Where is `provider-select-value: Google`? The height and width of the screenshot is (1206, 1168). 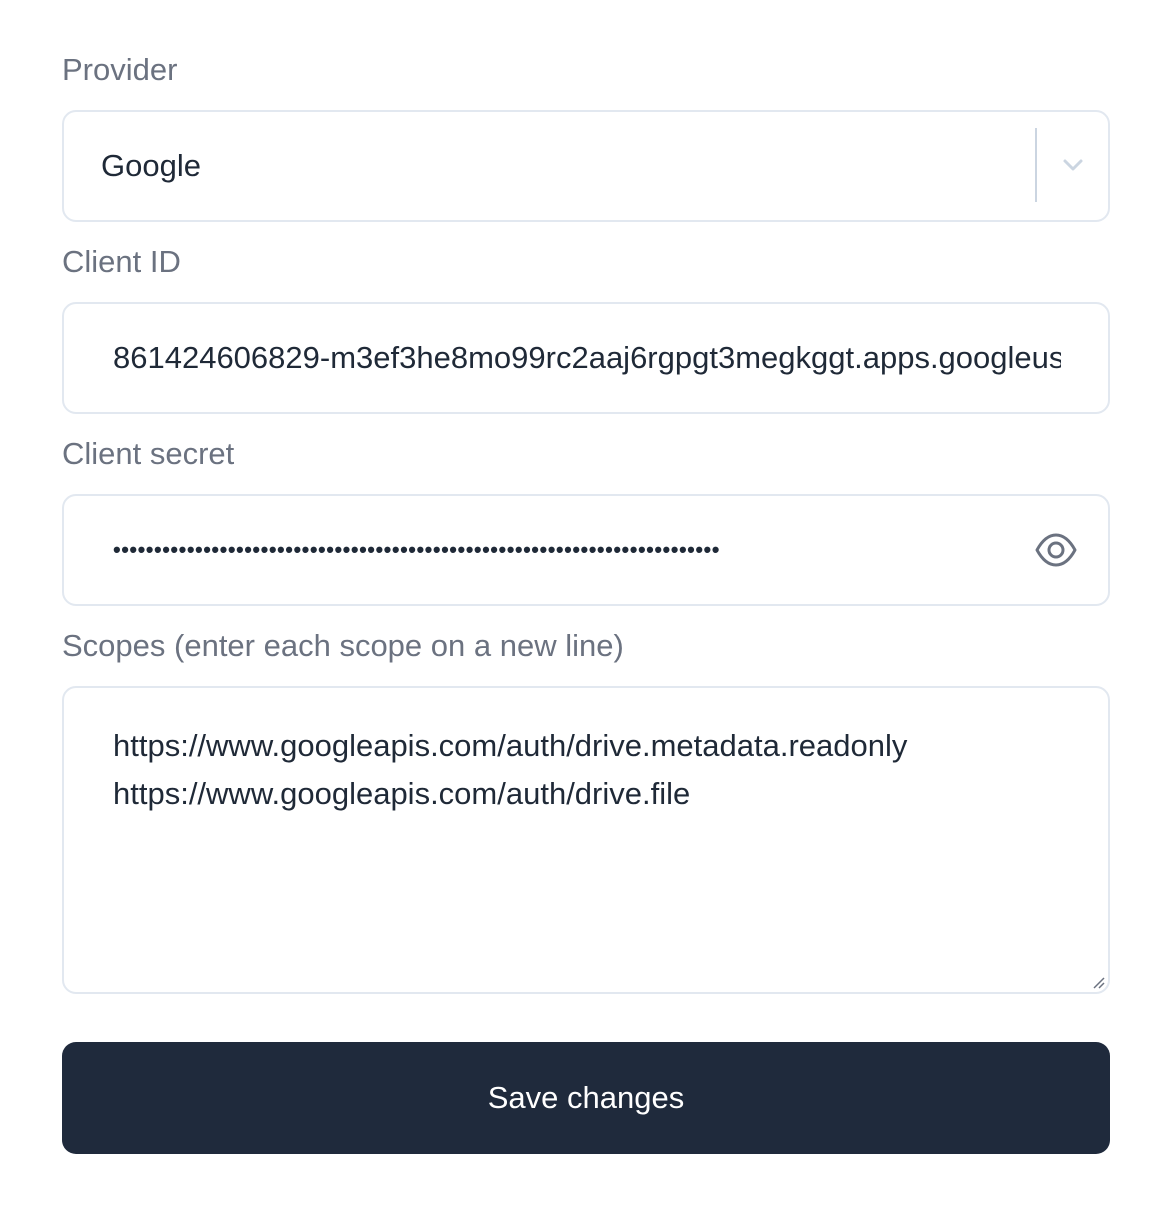
provider-select-value: Google is located at coordinates (151, 165).